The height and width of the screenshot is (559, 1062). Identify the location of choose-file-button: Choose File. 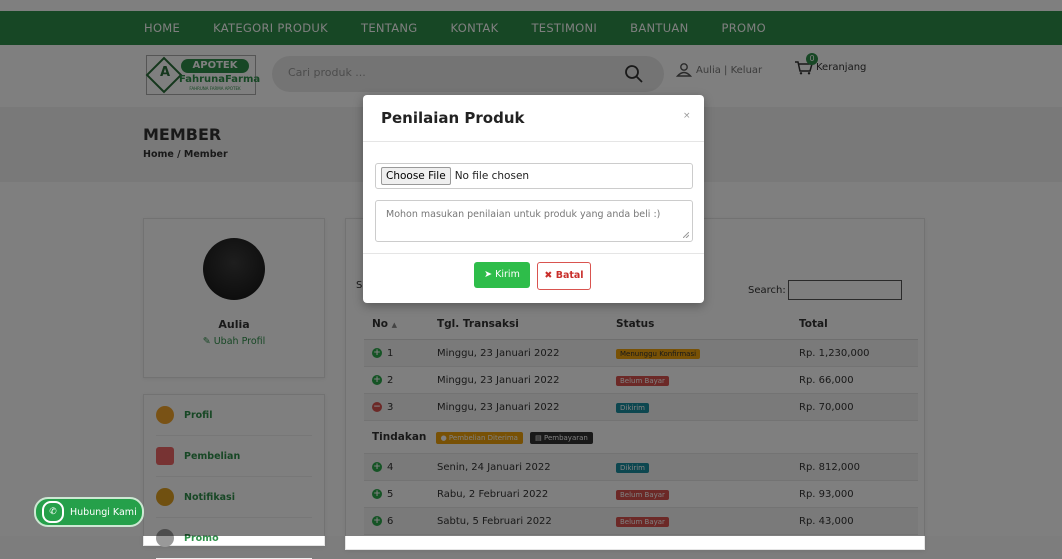
(416, 176).